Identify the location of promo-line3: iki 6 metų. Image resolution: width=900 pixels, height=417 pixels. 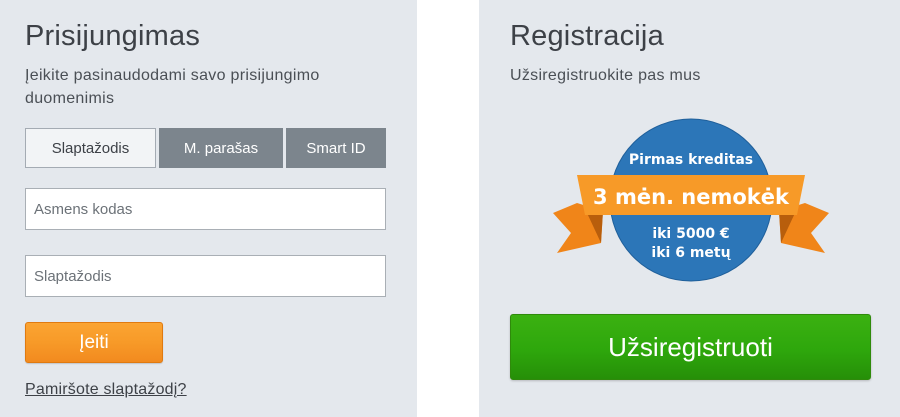
(691, 253).